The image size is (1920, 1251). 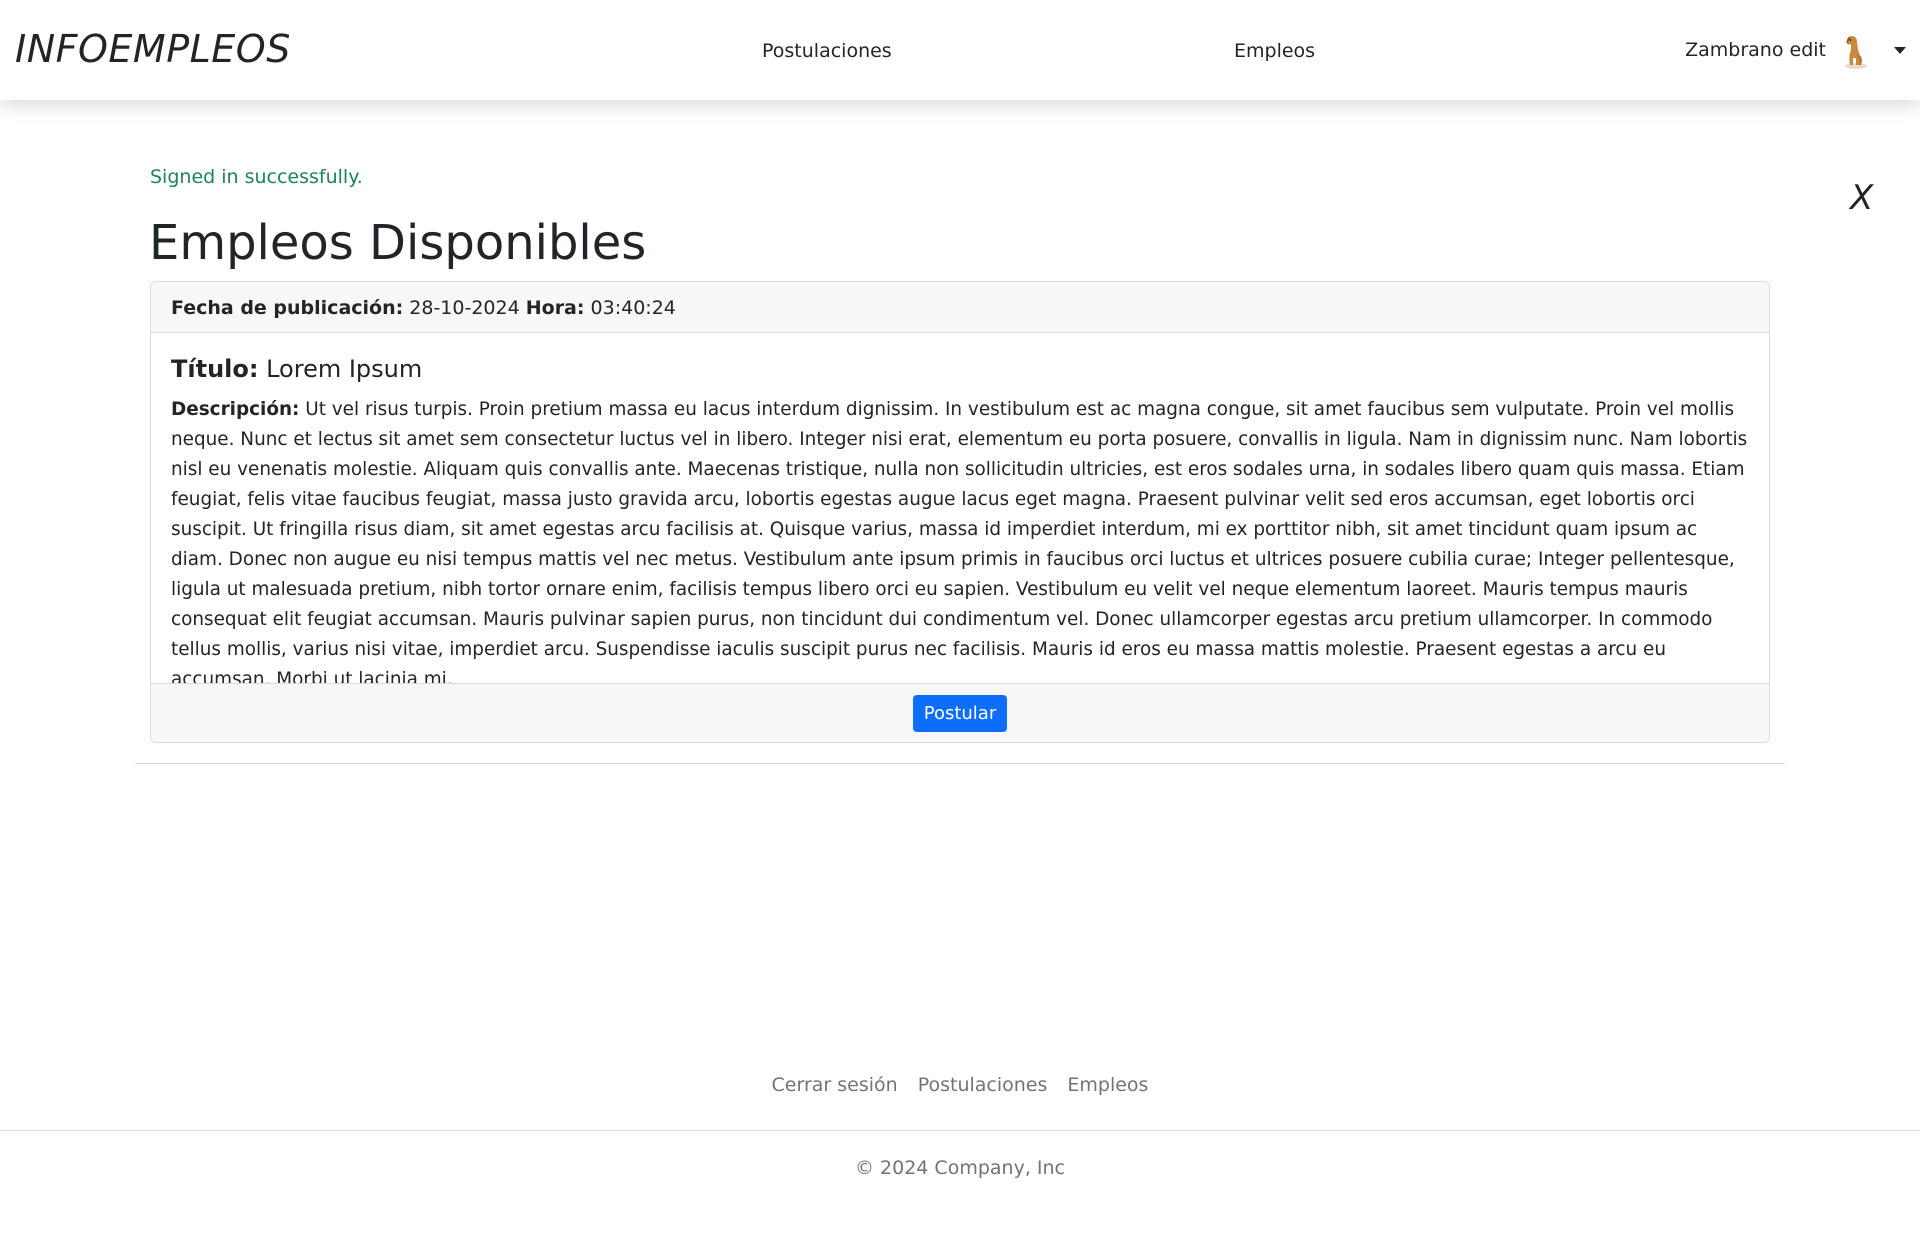 I want to click on title-value: Lorem Ipsum, so click(x=344, y=369).